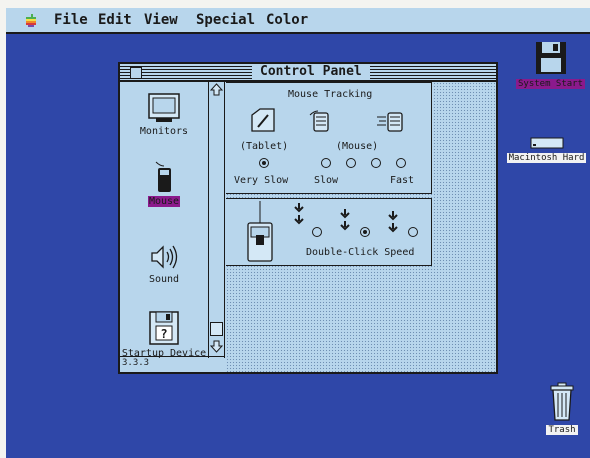 The width and height of the screenshot is (590, 458). I want to click on cp-item-sound: Sound, so click(164, 263).